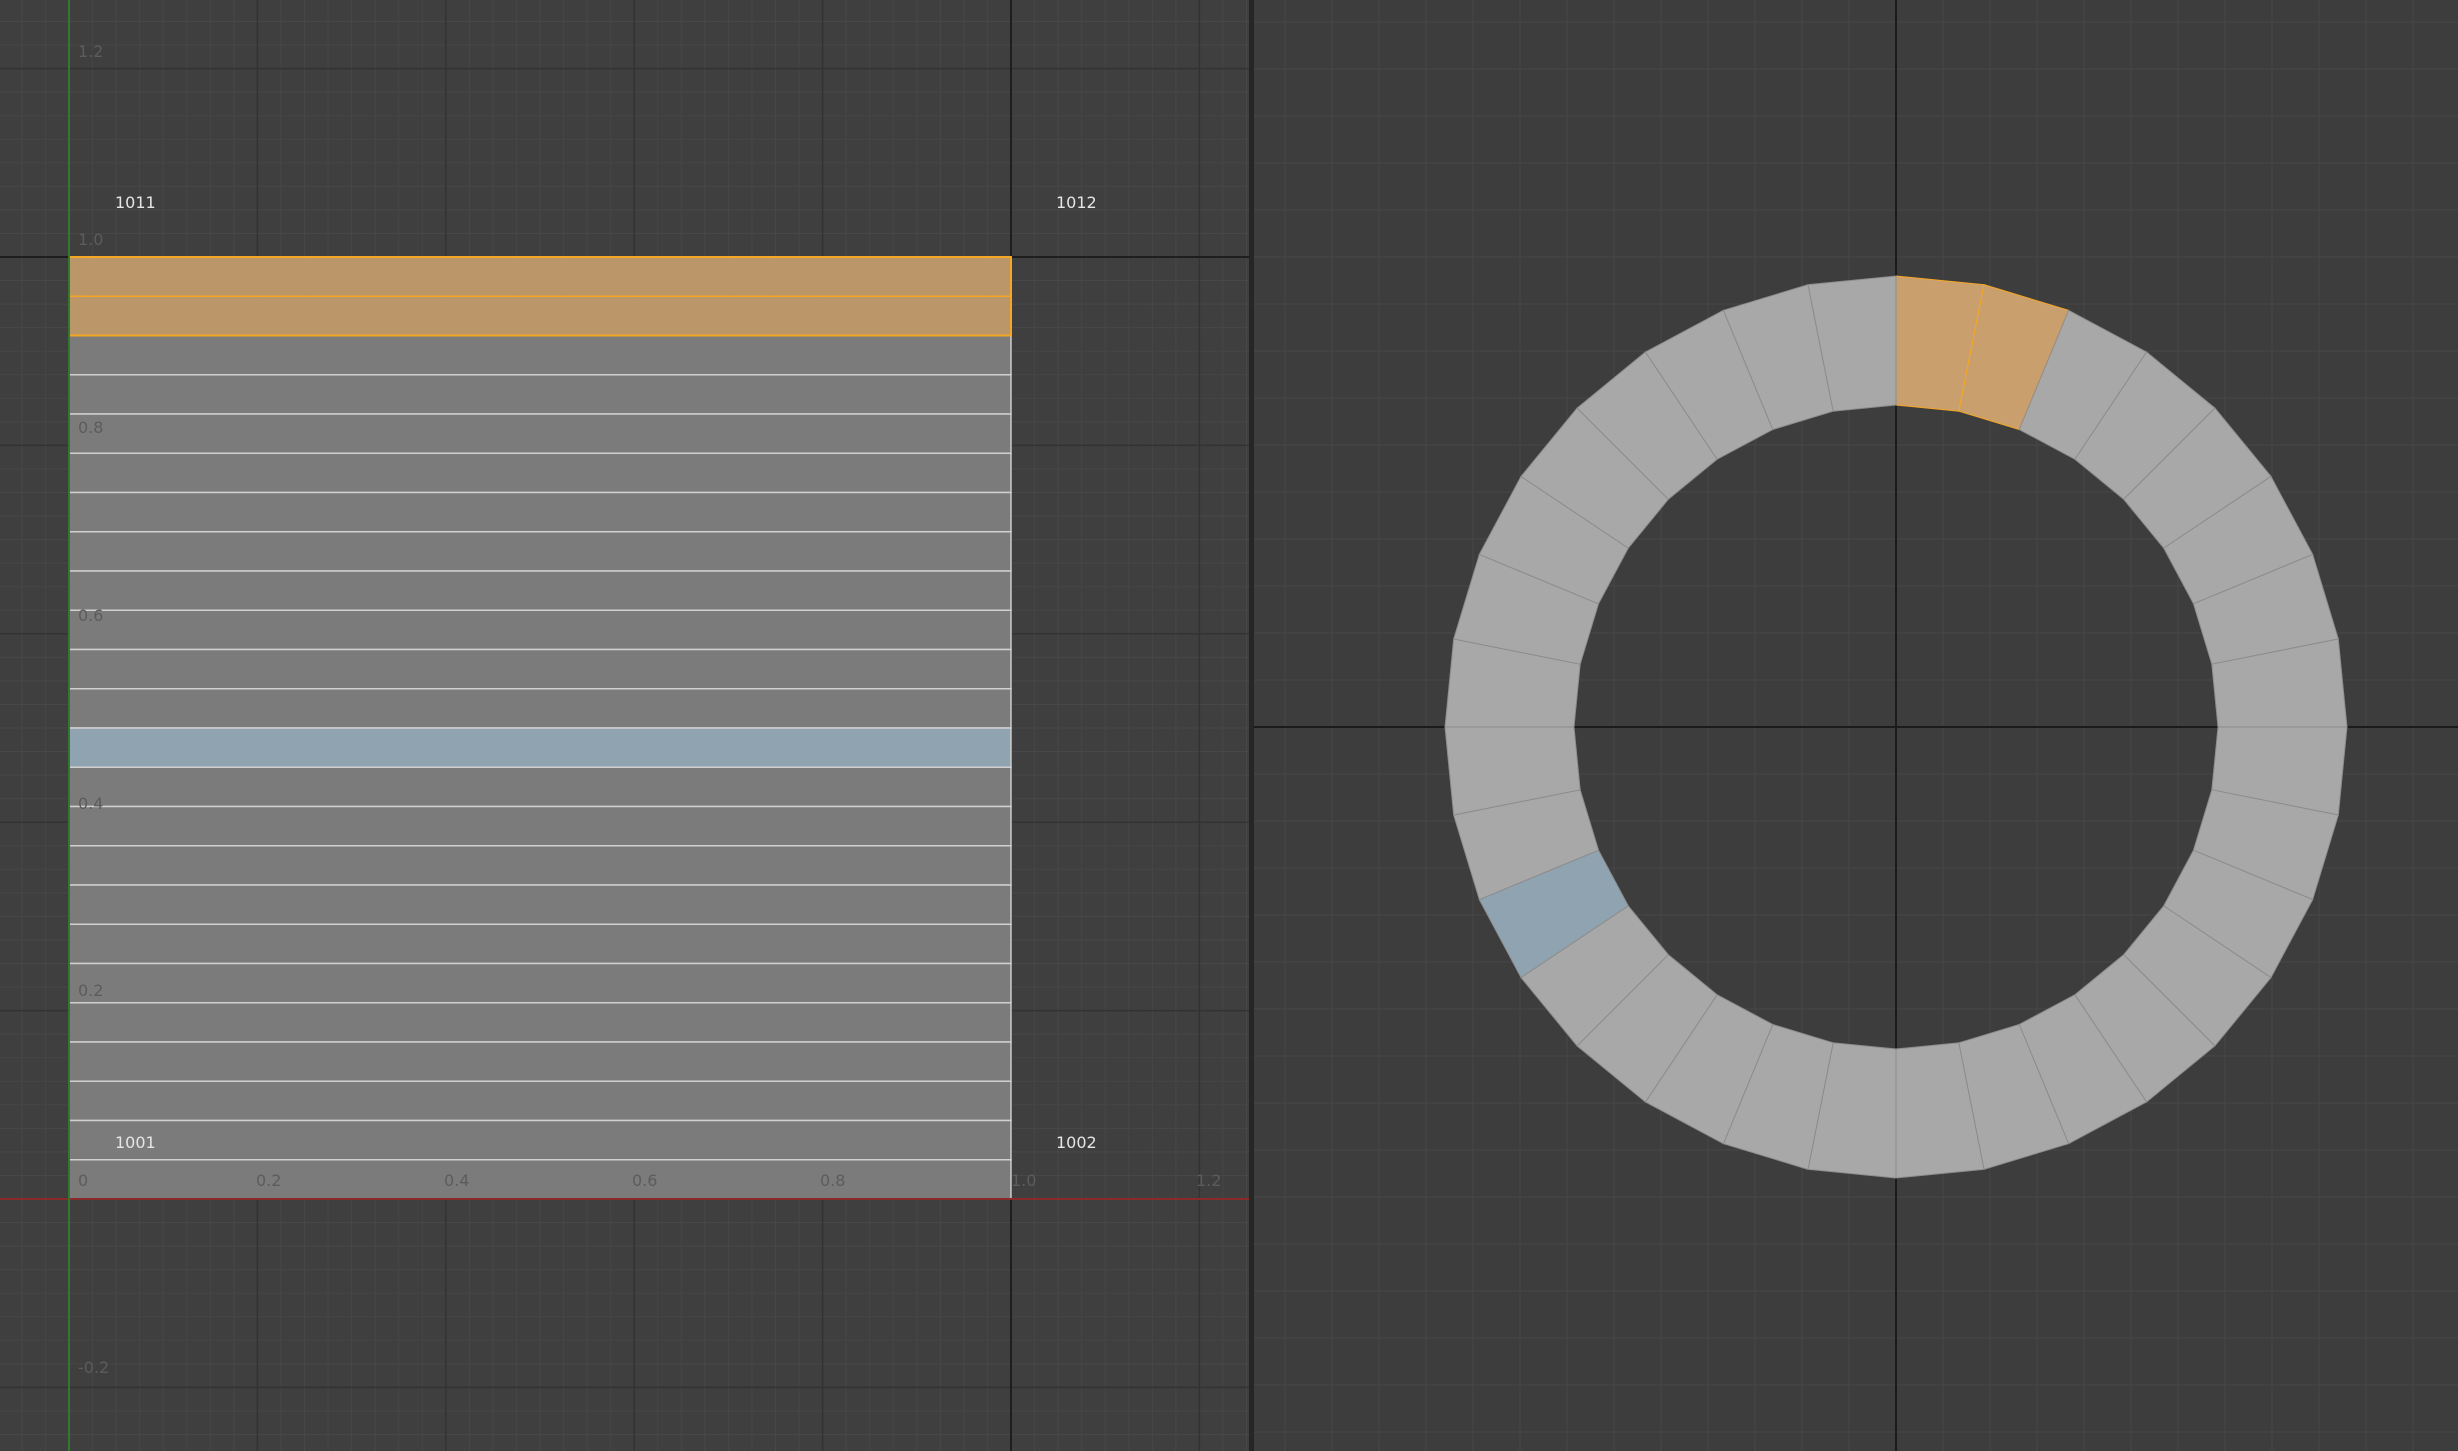  I want to click on u-tick-label: 0.8, so click(832, 1180).